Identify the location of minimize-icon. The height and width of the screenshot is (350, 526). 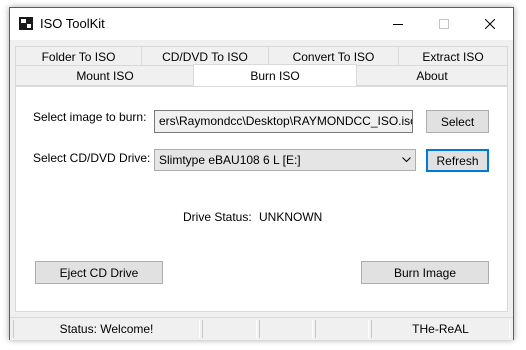
(398, 24).